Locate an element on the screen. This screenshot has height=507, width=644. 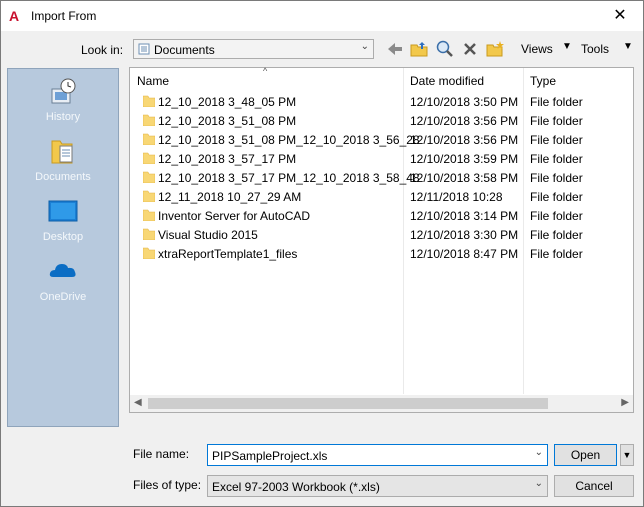
places-item-history: History is located at coordinates (63, 103).